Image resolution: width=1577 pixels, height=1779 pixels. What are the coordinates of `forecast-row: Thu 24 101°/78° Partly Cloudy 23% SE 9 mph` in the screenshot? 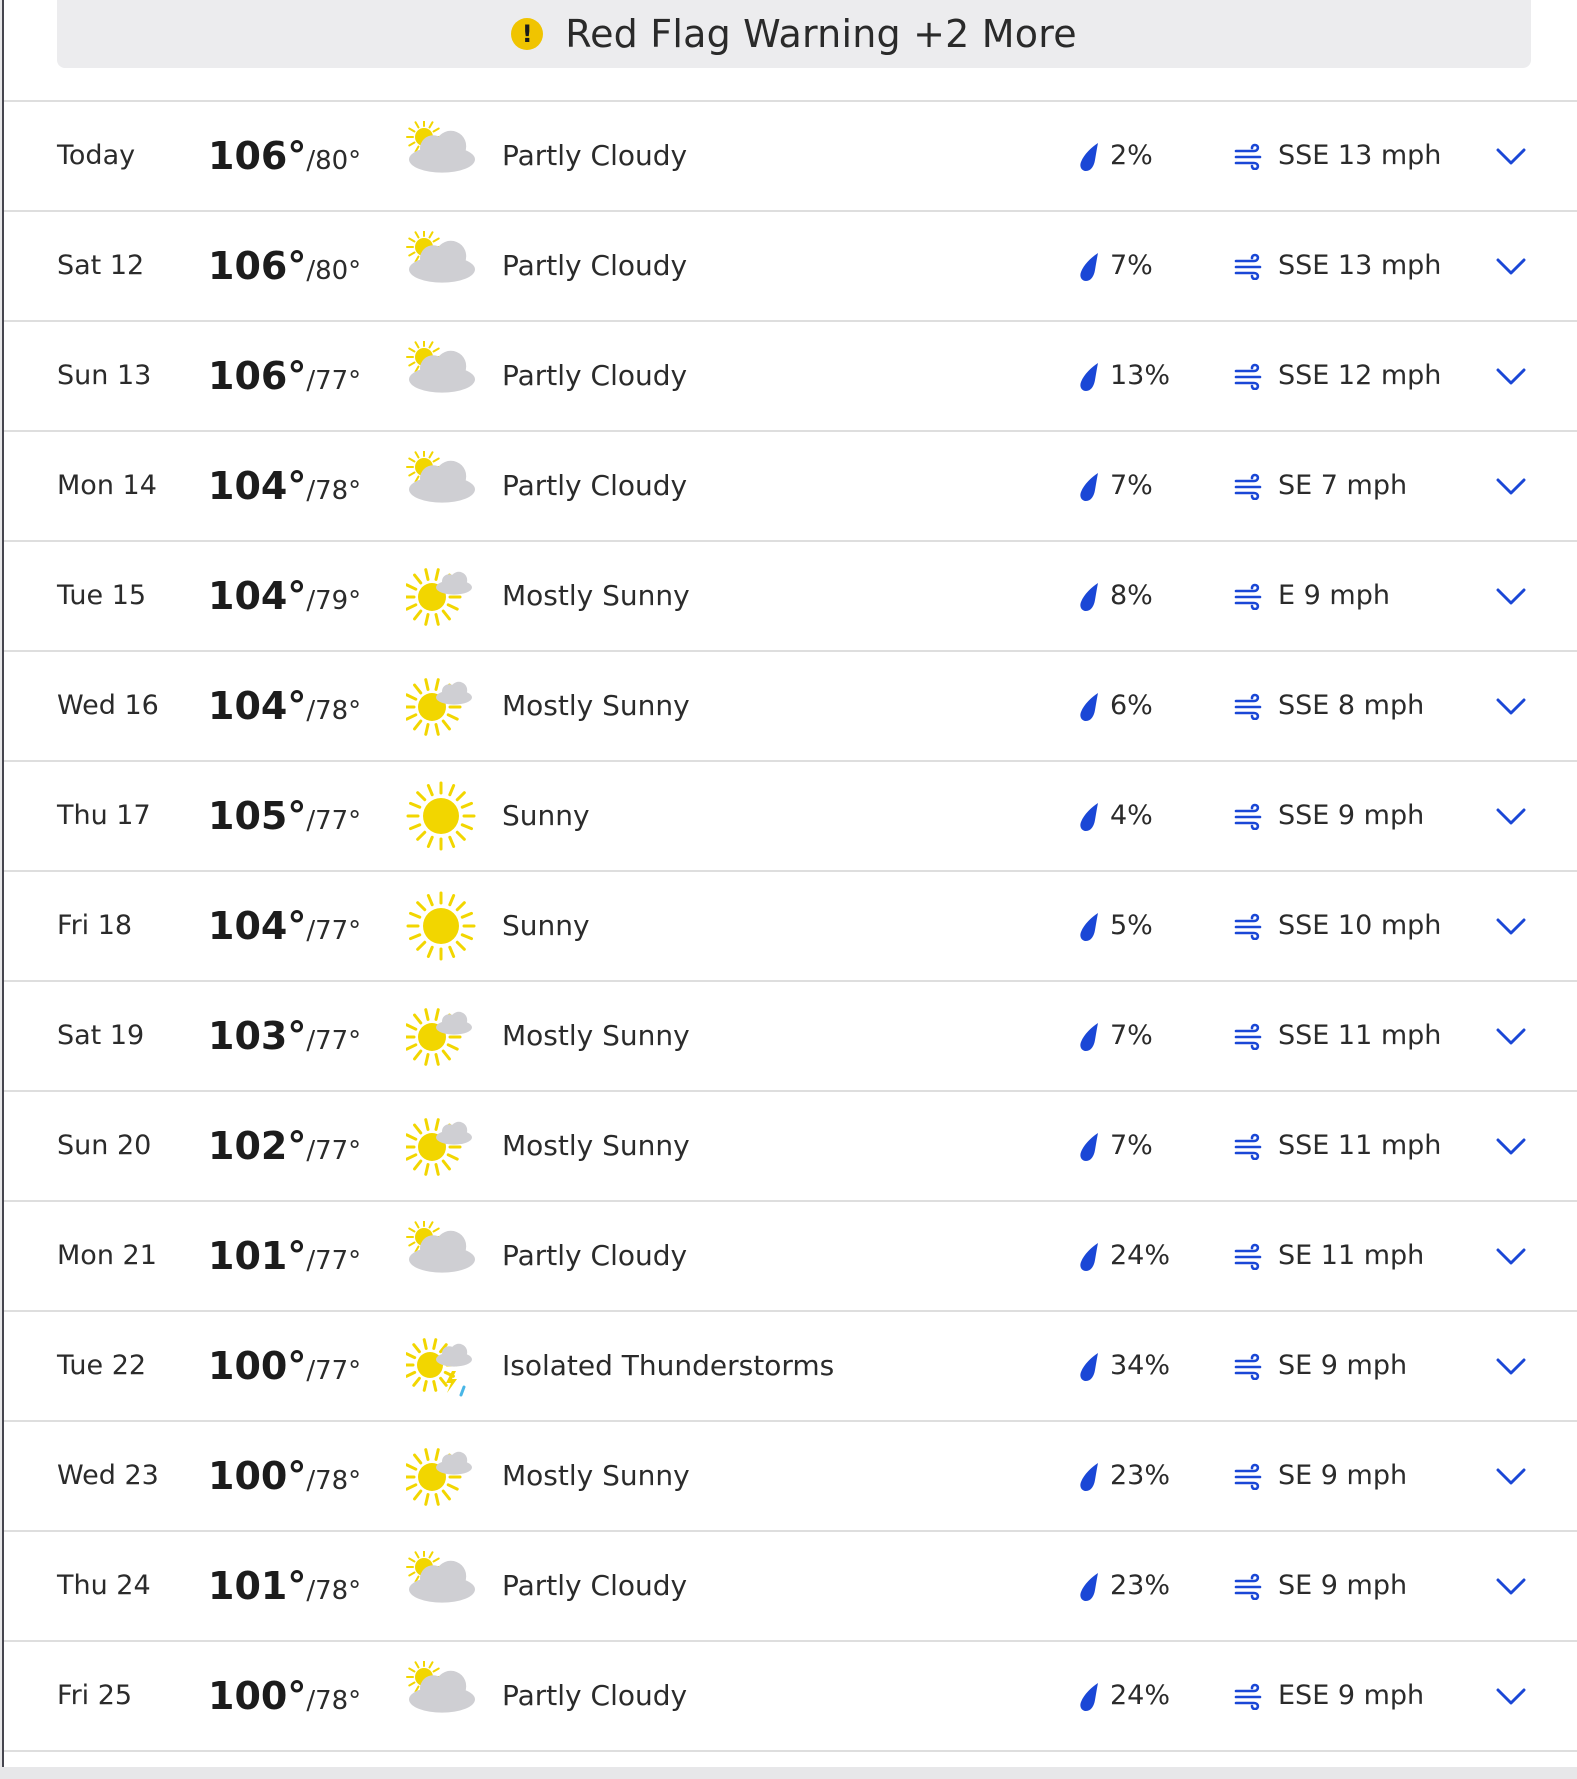 It's located at (790, 1587).